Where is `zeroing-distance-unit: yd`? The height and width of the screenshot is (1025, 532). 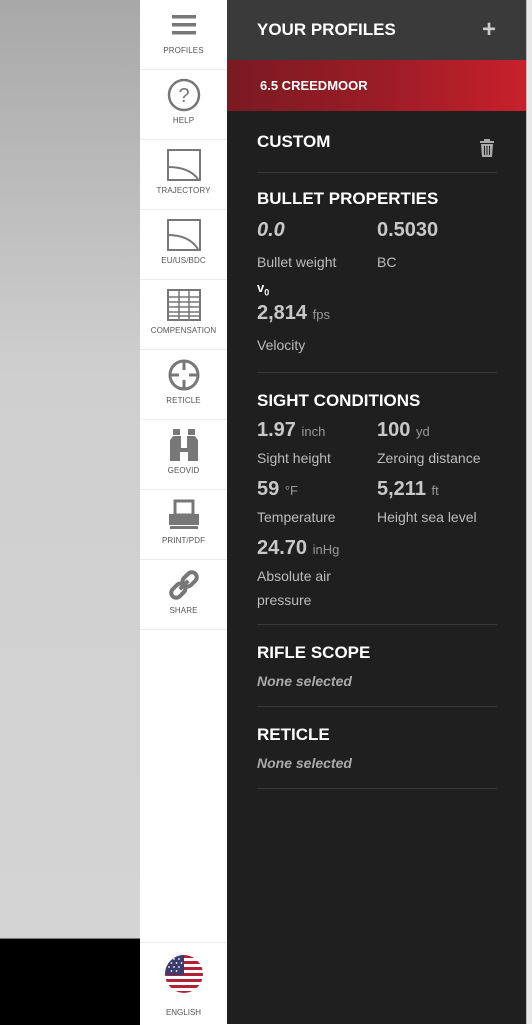 zeroing-distance-unit: yd is located at coordinates (422, 431).